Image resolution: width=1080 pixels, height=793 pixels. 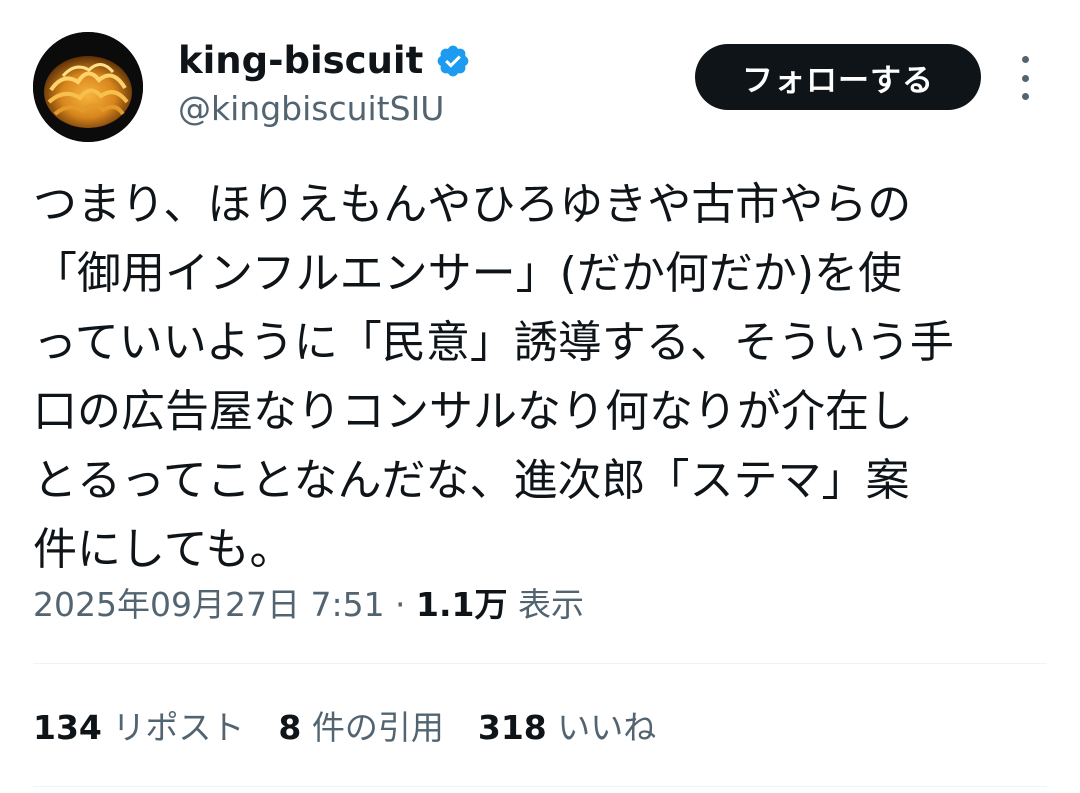 I want to click on tweet-text-line: 件にしても。, so click(x=163, y=549).